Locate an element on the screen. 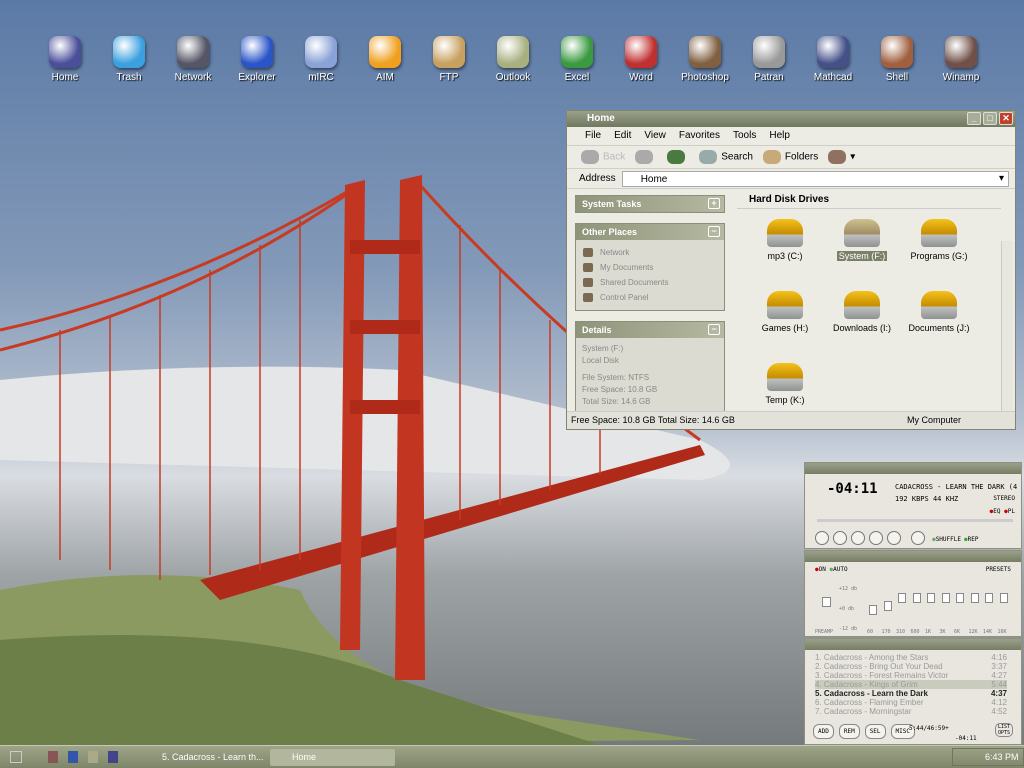  playlist-rem-button: REM is located at coordinates (849, 731).